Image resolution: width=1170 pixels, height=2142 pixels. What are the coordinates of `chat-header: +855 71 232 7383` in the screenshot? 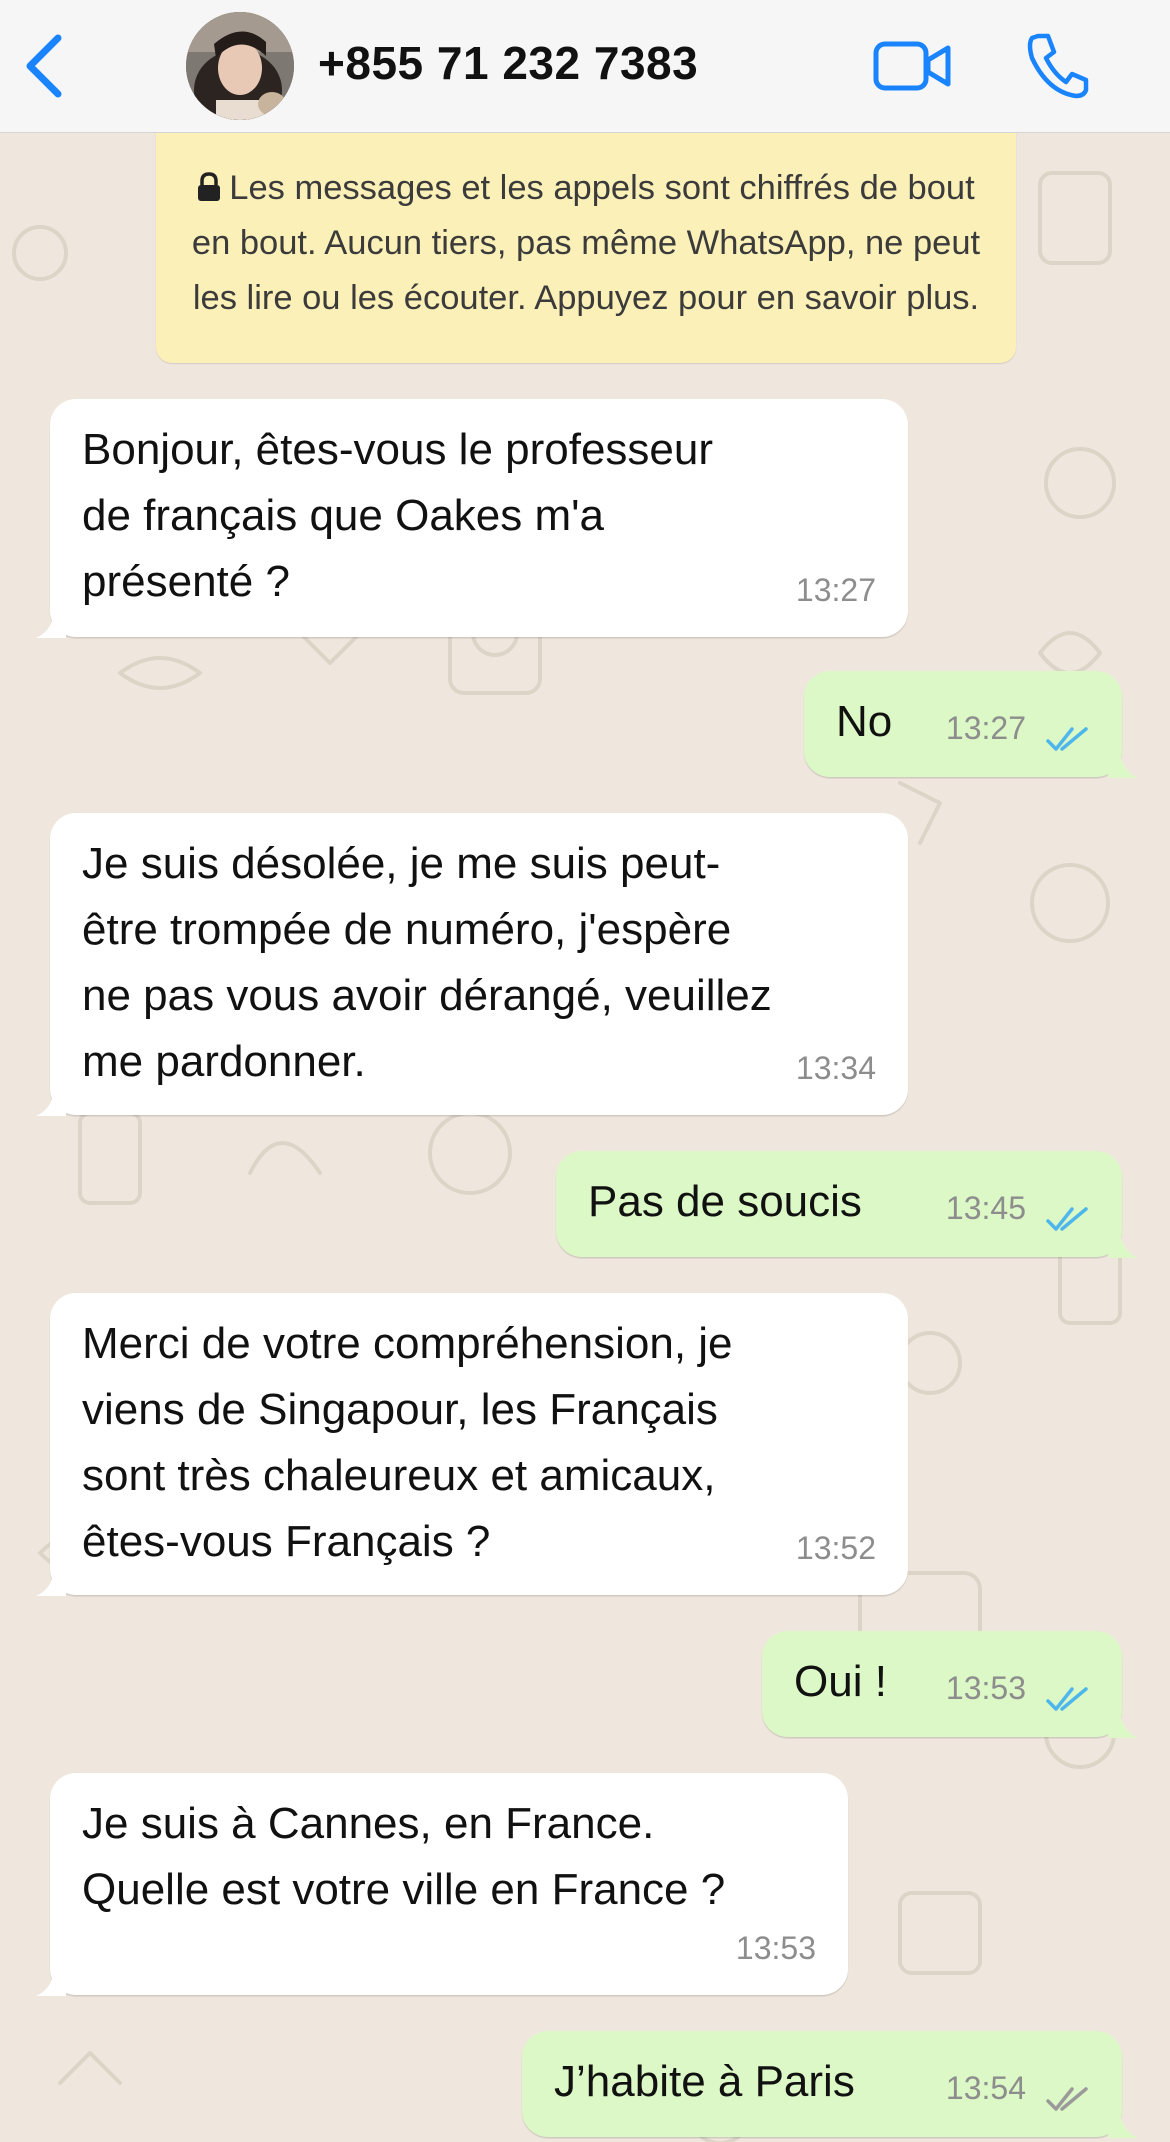 It's located at (585, 66).